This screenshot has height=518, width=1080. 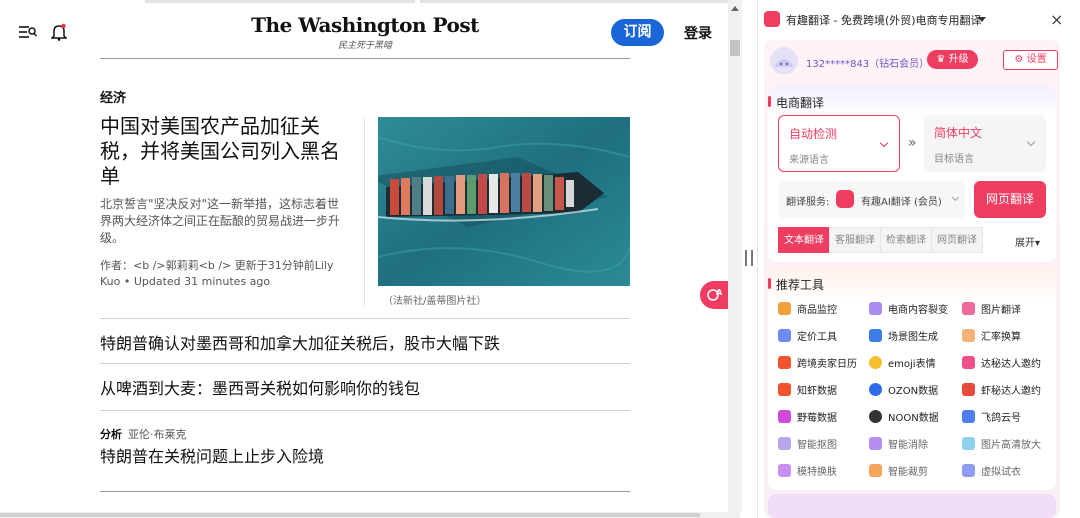 I want to click on headline-stock-market: 特朗普确认对墨西哥和加拿大加征关税后，股市大幅下跌, so click(x=300, y=342).